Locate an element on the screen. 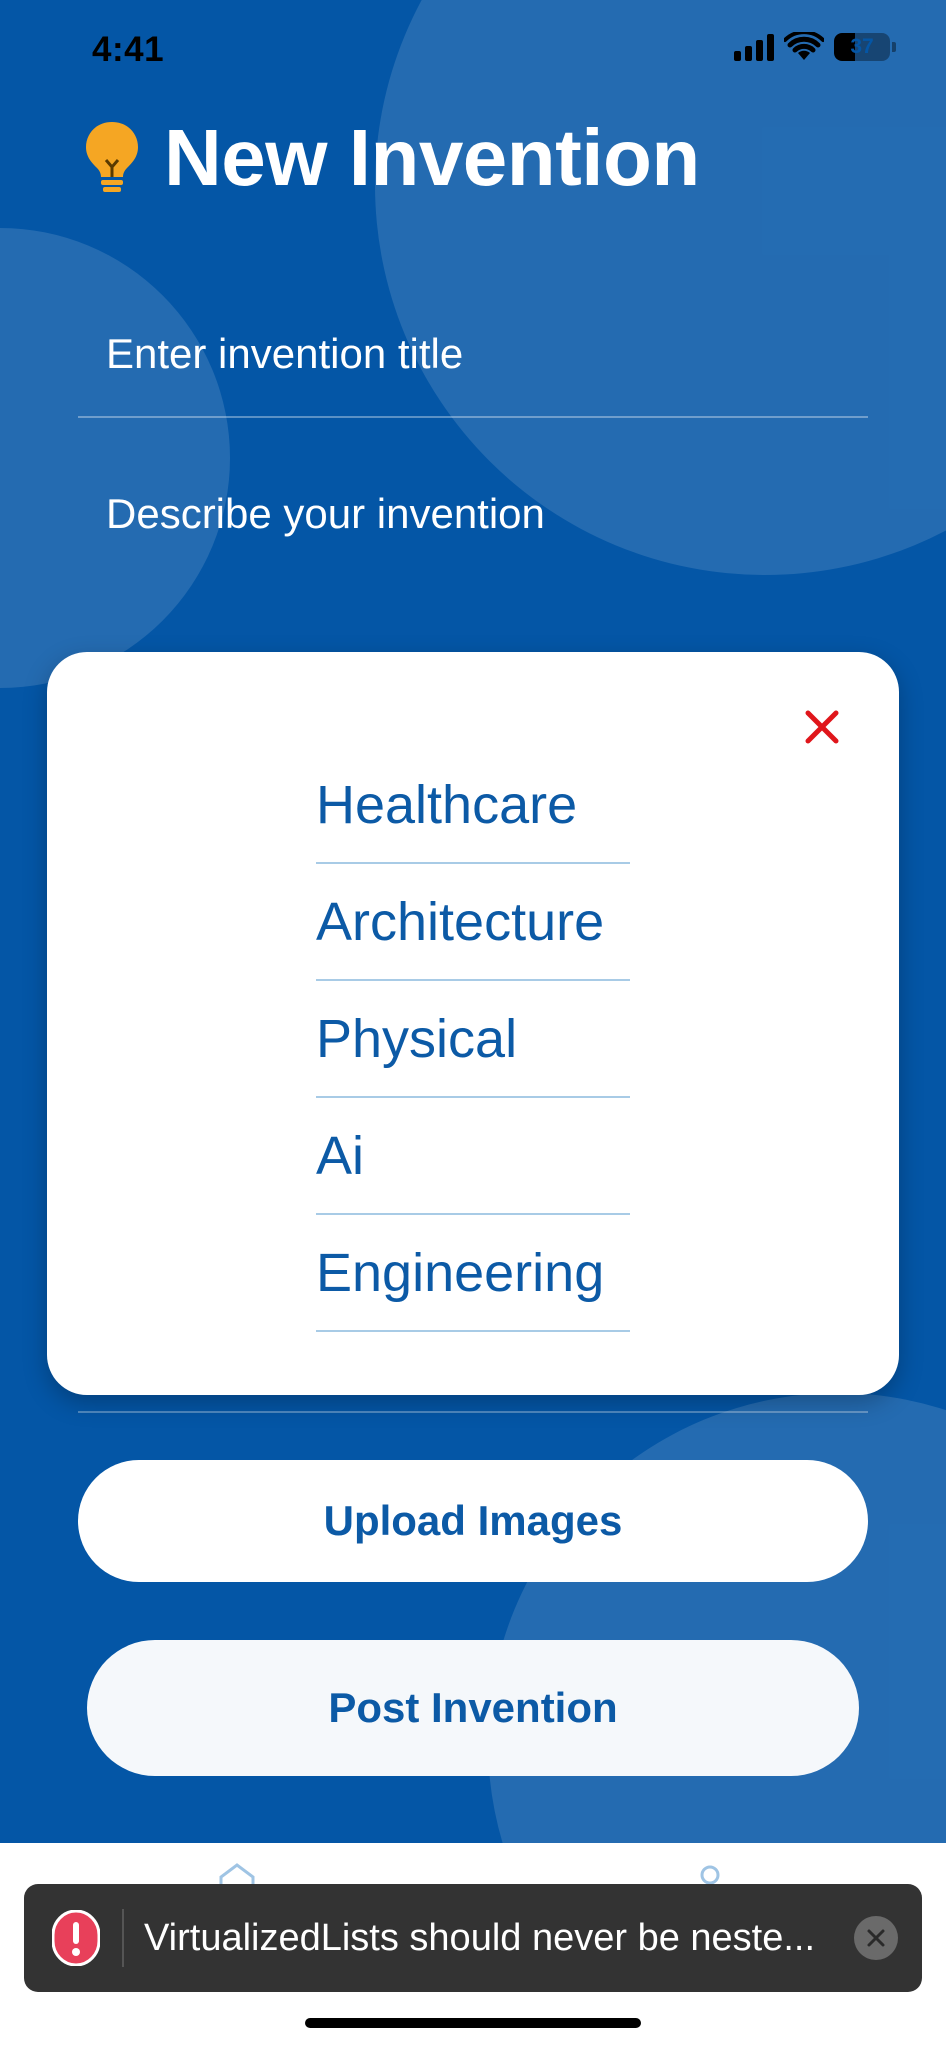  upload-images-button: Upload Images is located at coordinates (473, 1521).